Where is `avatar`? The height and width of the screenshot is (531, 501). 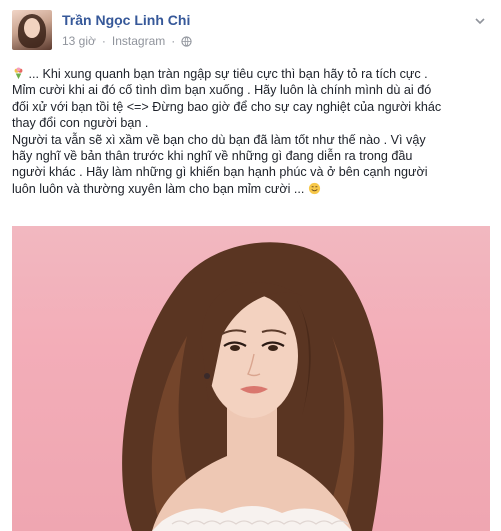
avatar is located at coordinates (32, 30).